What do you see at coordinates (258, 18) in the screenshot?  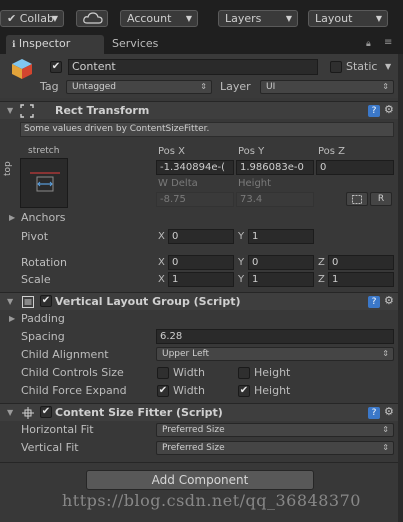 I see `layers-button: Layers ▼` at bounding box center [258, 18].